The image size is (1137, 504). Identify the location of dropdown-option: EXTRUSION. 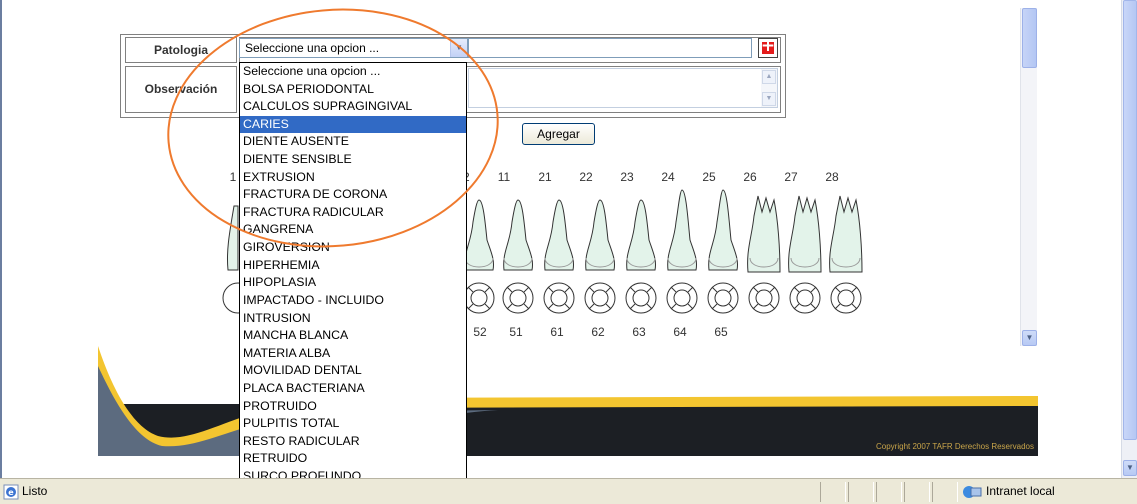
(353, 178).